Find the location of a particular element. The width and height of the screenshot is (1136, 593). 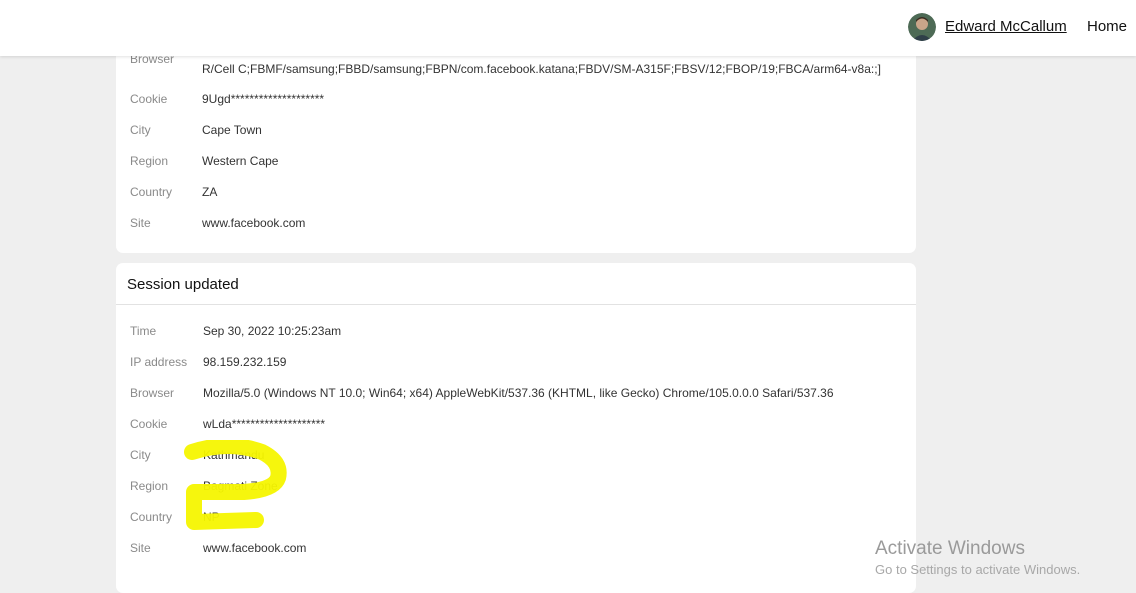

user-name-link: Edward McCallum is located at coordinates (1006, 26).